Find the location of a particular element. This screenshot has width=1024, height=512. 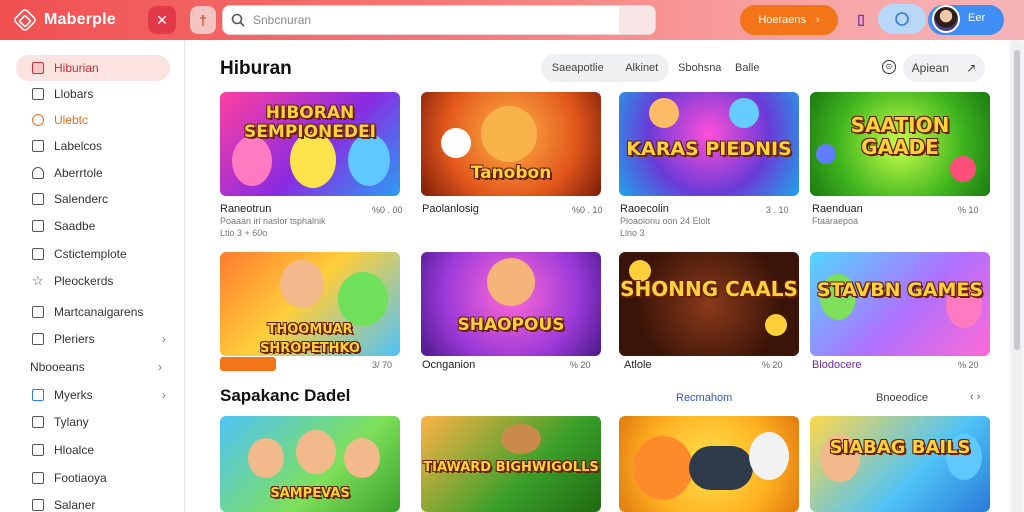

card-art-title: SAMPEVAS is located at coordinates (310, 493).